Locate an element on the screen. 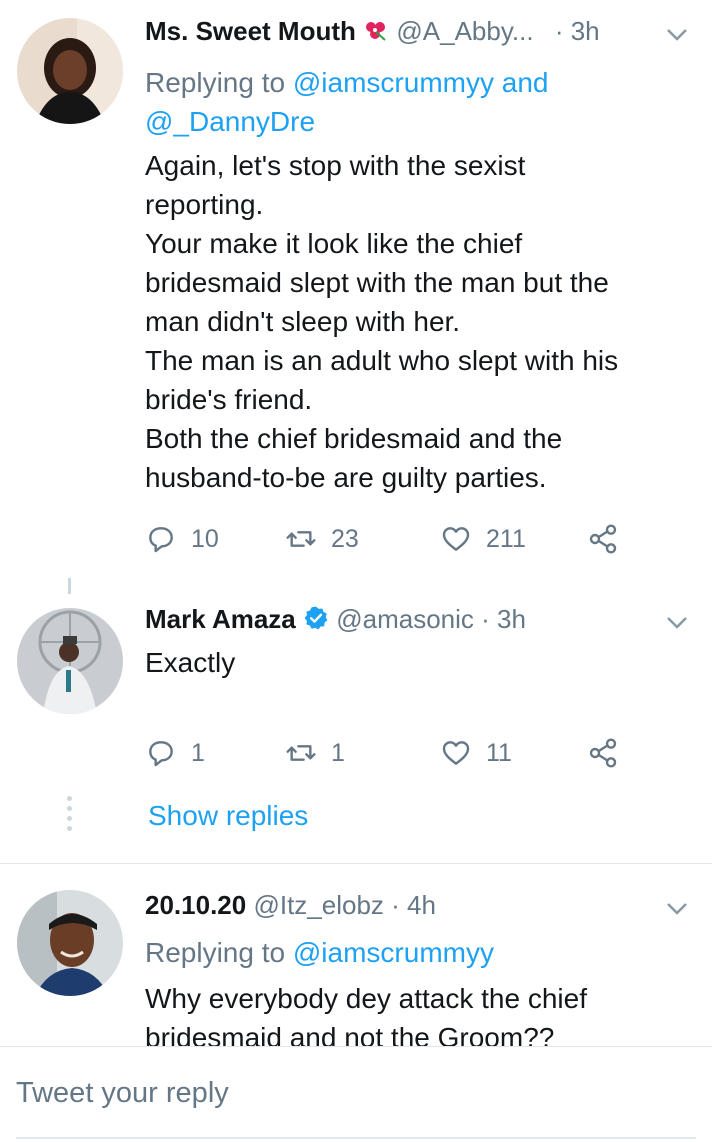 Image resolution: width=712 pixels, height=1142 pixels. reply-count: 1 is located at coordinates (198, 752).